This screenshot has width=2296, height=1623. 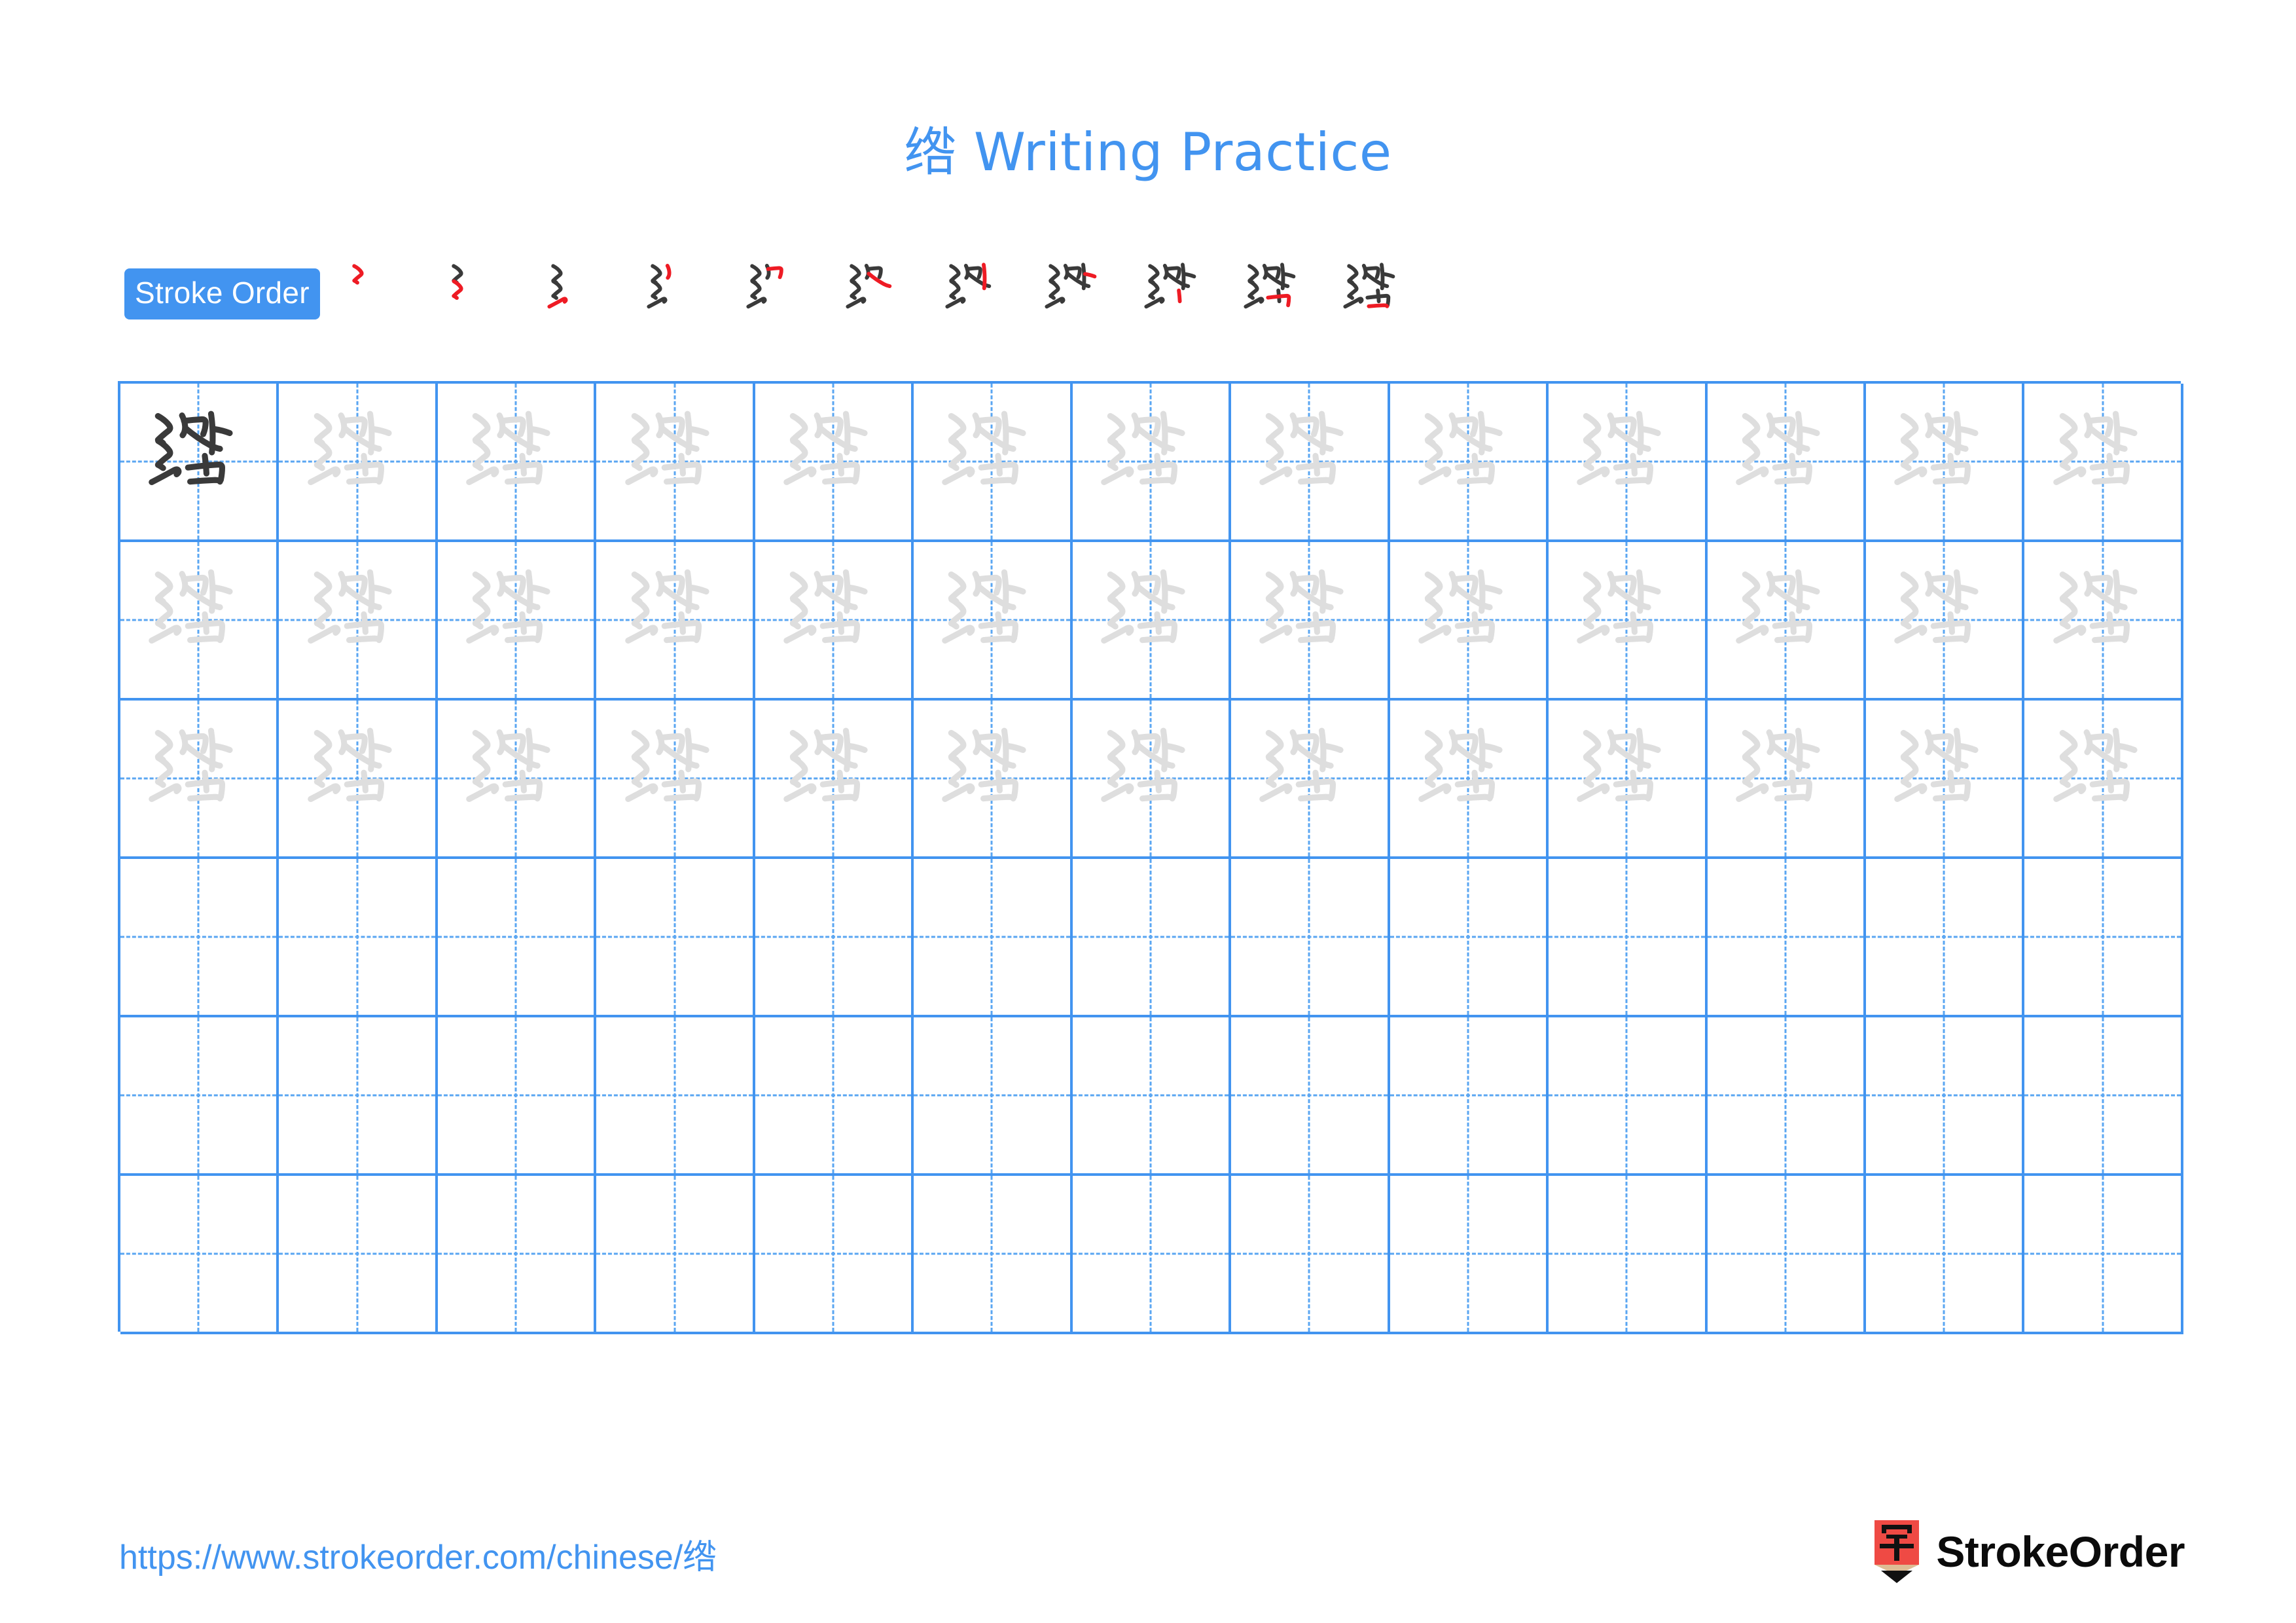 What do you see at coordinates (1897, 1551) in the screenshot?
I see `pencil-logo-icon` at bounding box center [1897, 1551].